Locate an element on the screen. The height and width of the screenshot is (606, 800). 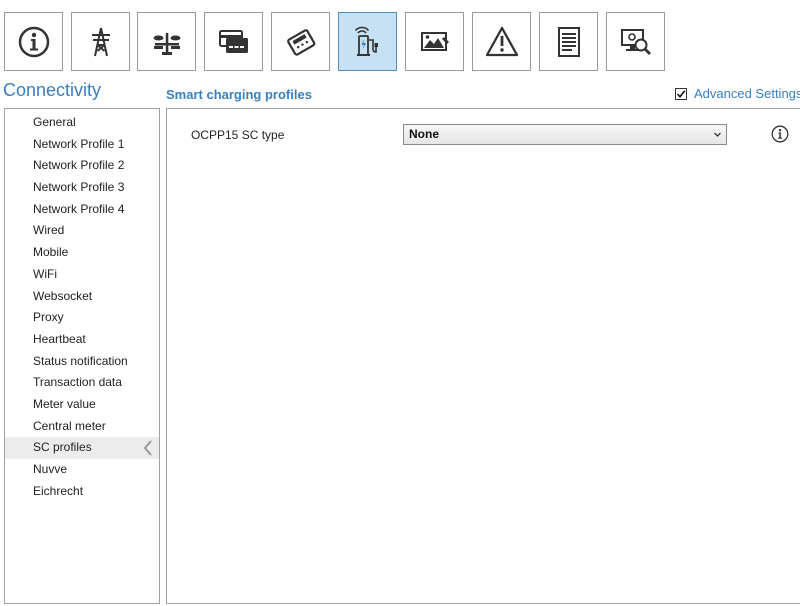
sidebar-item-network-profile-1: Network Profile 1 is located at coordinates (82, 145).